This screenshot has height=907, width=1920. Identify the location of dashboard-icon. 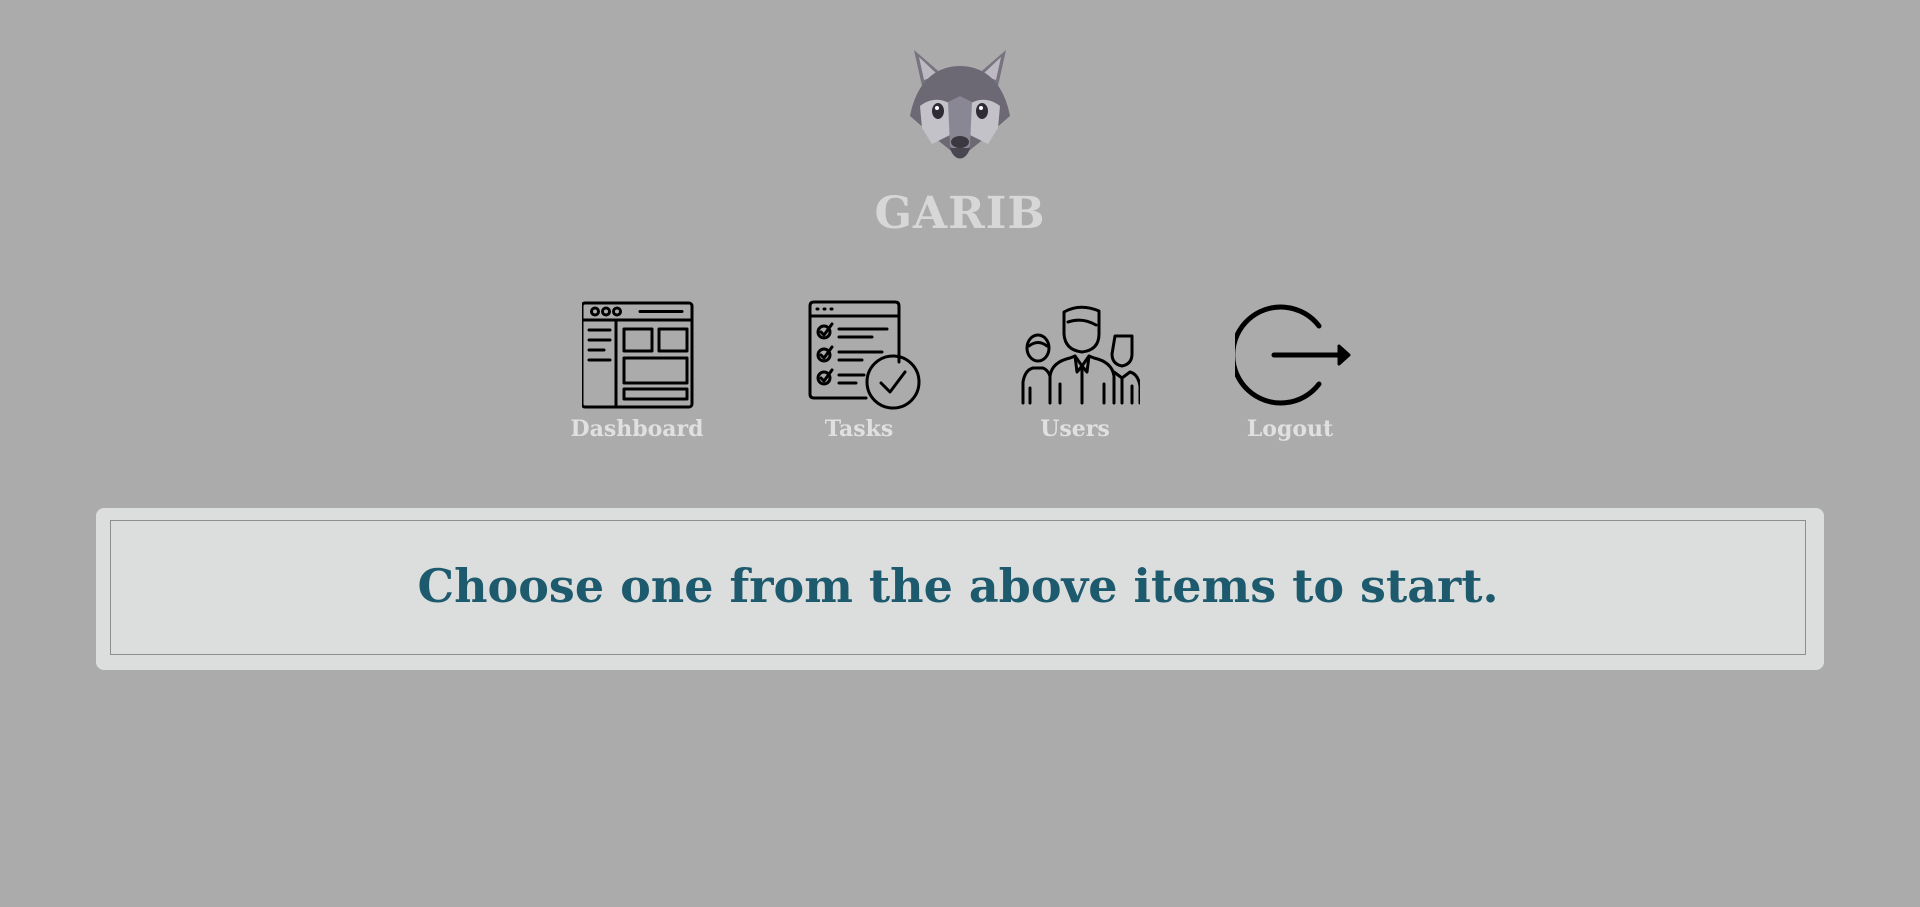
(638, 355).